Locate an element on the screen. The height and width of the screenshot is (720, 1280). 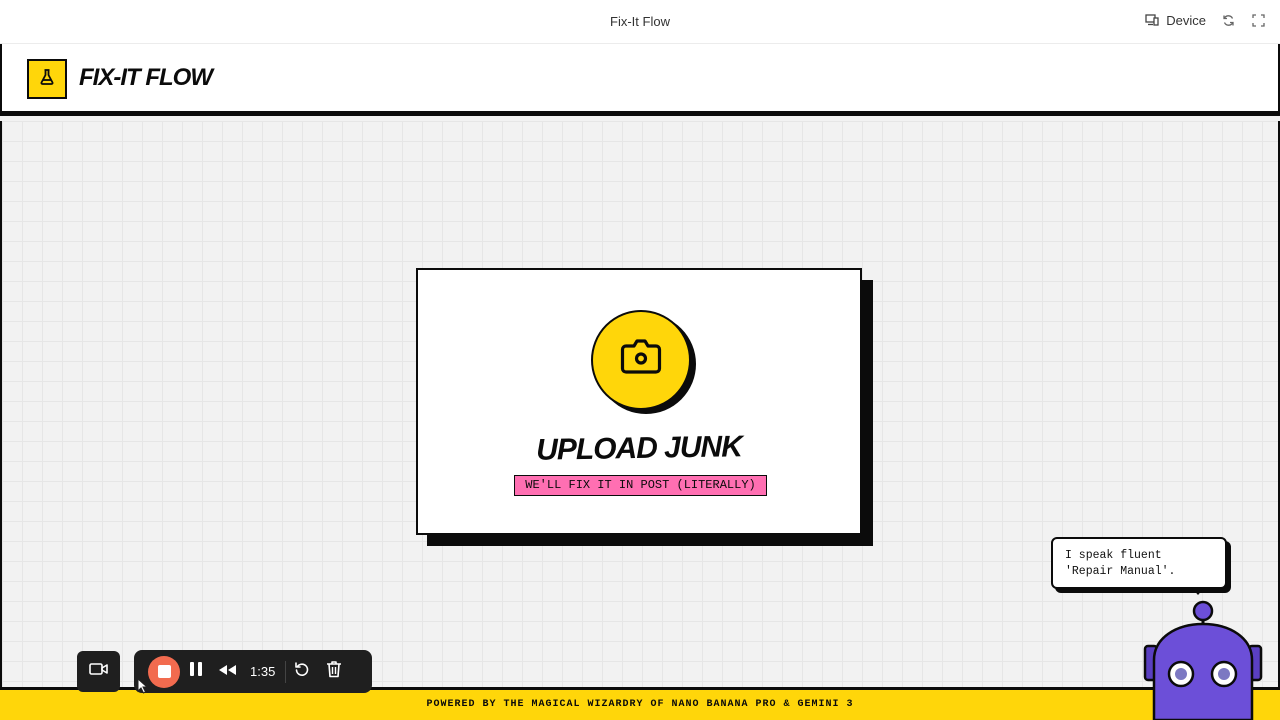
rewind-button is located at coordinates (228, 672).